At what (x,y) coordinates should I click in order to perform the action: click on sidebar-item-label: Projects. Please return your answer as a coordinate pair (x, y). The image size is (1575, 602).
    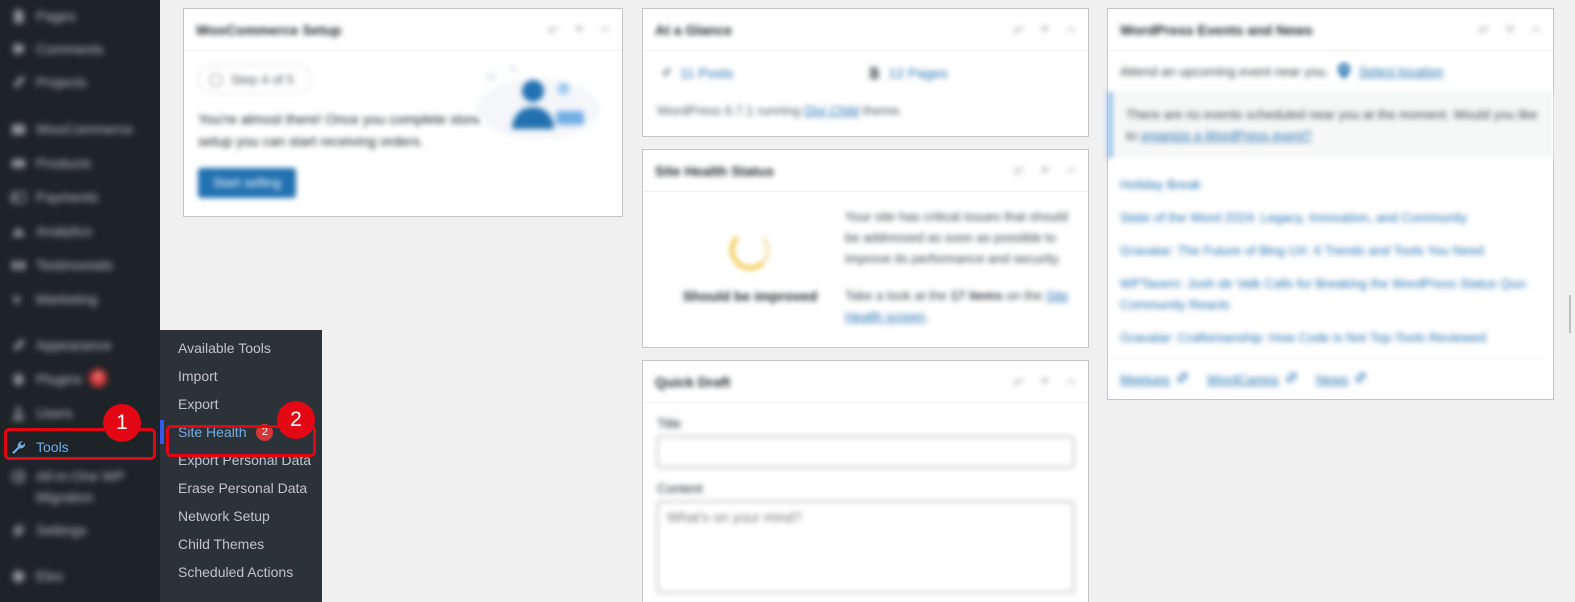
    Looking at the image, I should click on (61, 82).